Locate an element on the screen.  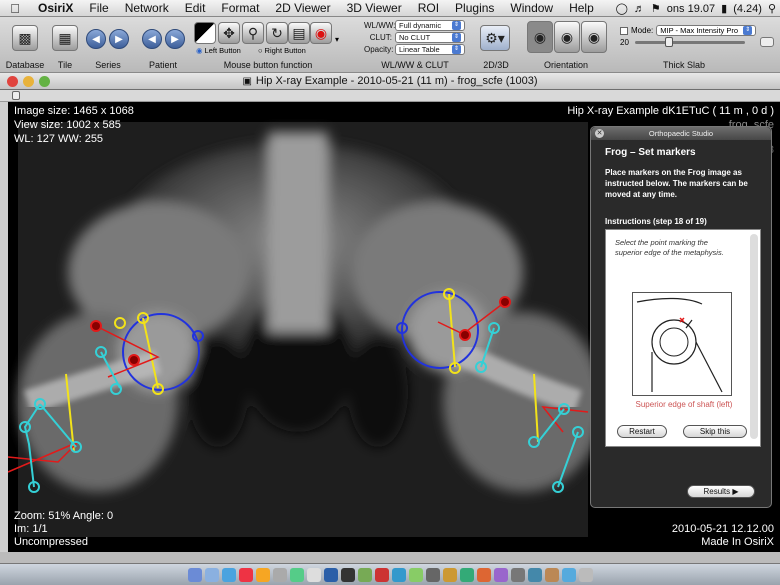
skype-icon is located at coordinates (398, 574).